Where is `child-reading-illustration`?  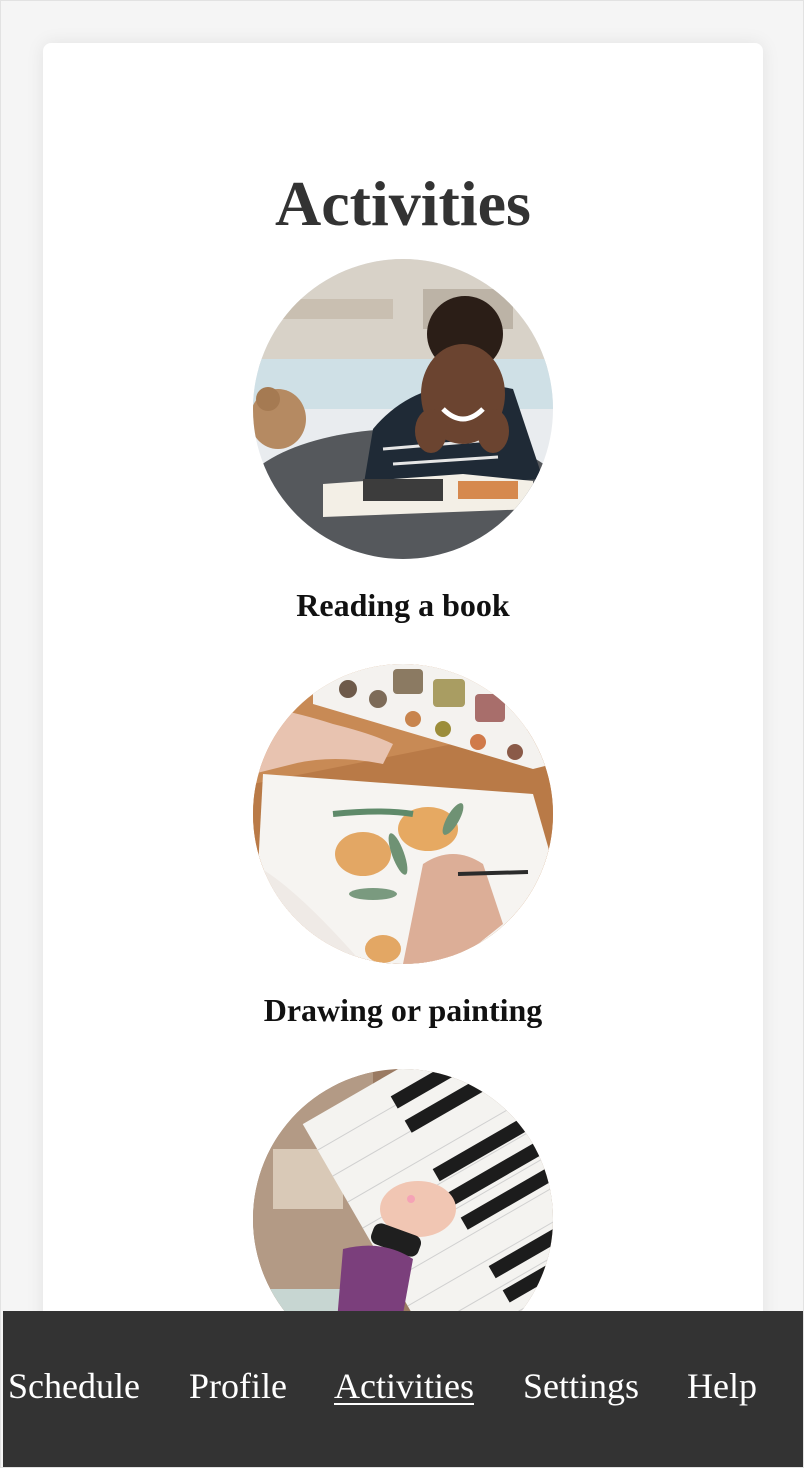 child-reading-illustration is located at coordinates (403, 409).